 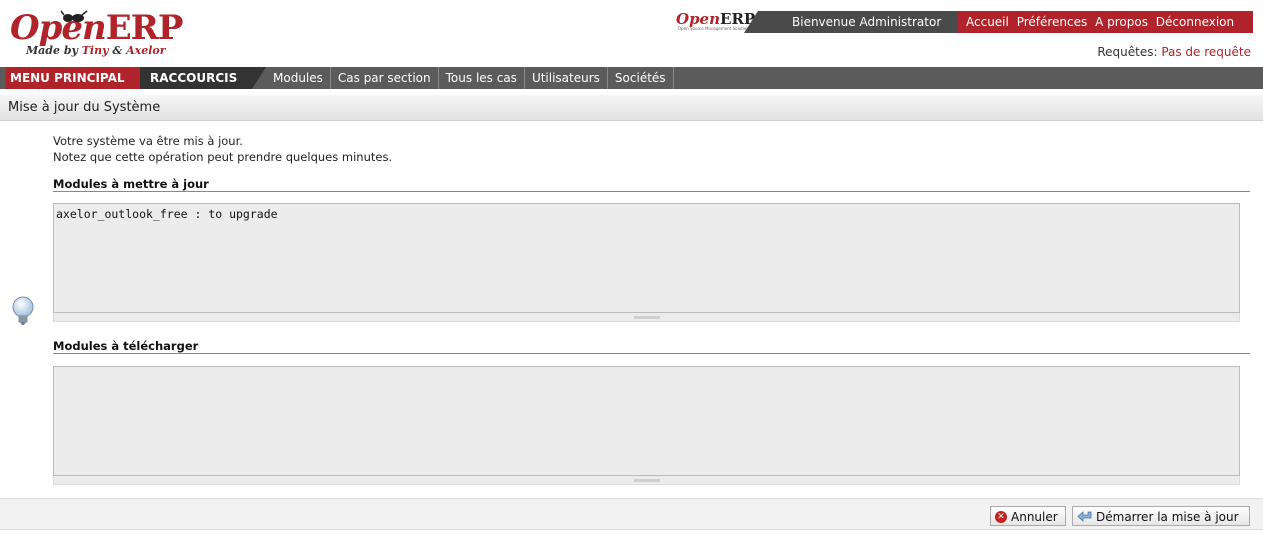 I want to click on link-a-propos: A propos, so click(x=1121, y=22).